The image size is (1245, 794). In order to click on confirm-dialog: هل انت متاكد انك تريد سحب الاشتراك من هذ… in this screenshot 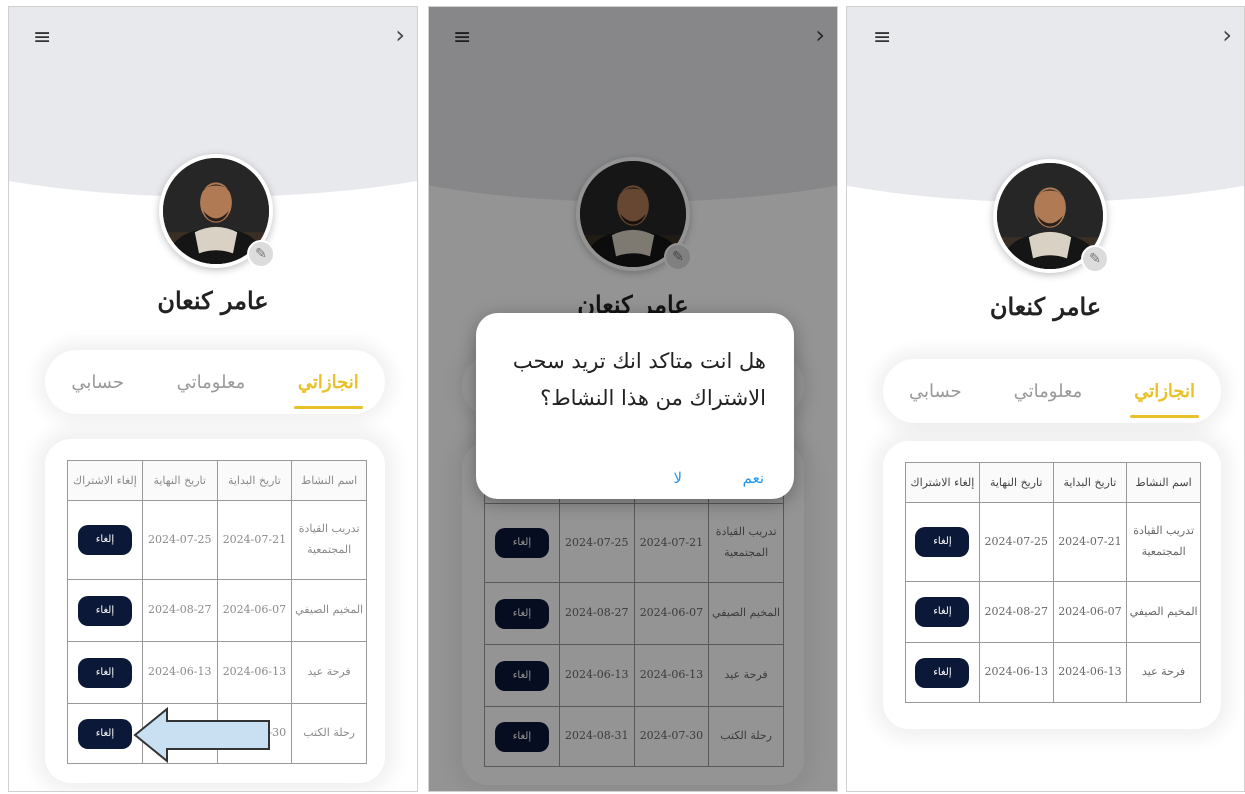, I will do `click(635, 406)`.